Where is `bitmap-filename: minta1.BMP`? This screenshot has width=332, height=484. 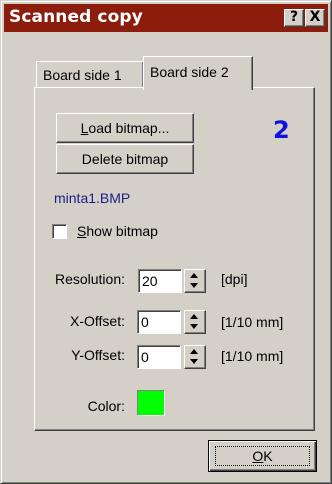 bitmap-filename: minta1.BMP is located at coordinates (92, 198).